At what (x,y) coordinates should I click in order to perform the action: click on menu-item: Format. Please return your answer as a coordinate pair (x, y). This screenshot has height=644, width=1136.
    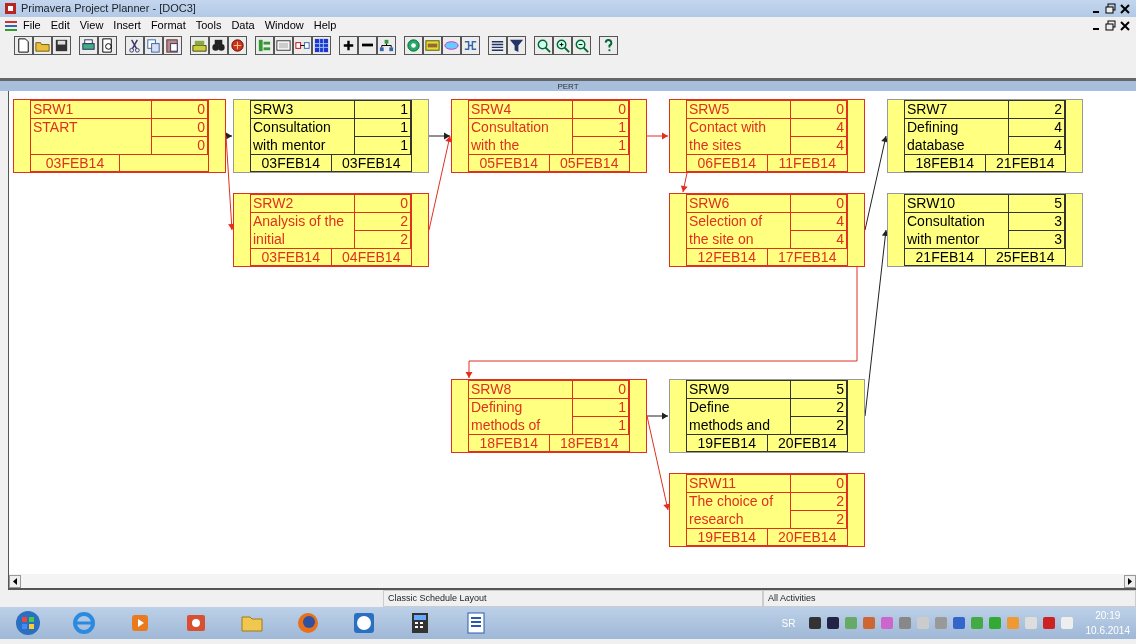
    Looking at the image, I should click on (168, 25).